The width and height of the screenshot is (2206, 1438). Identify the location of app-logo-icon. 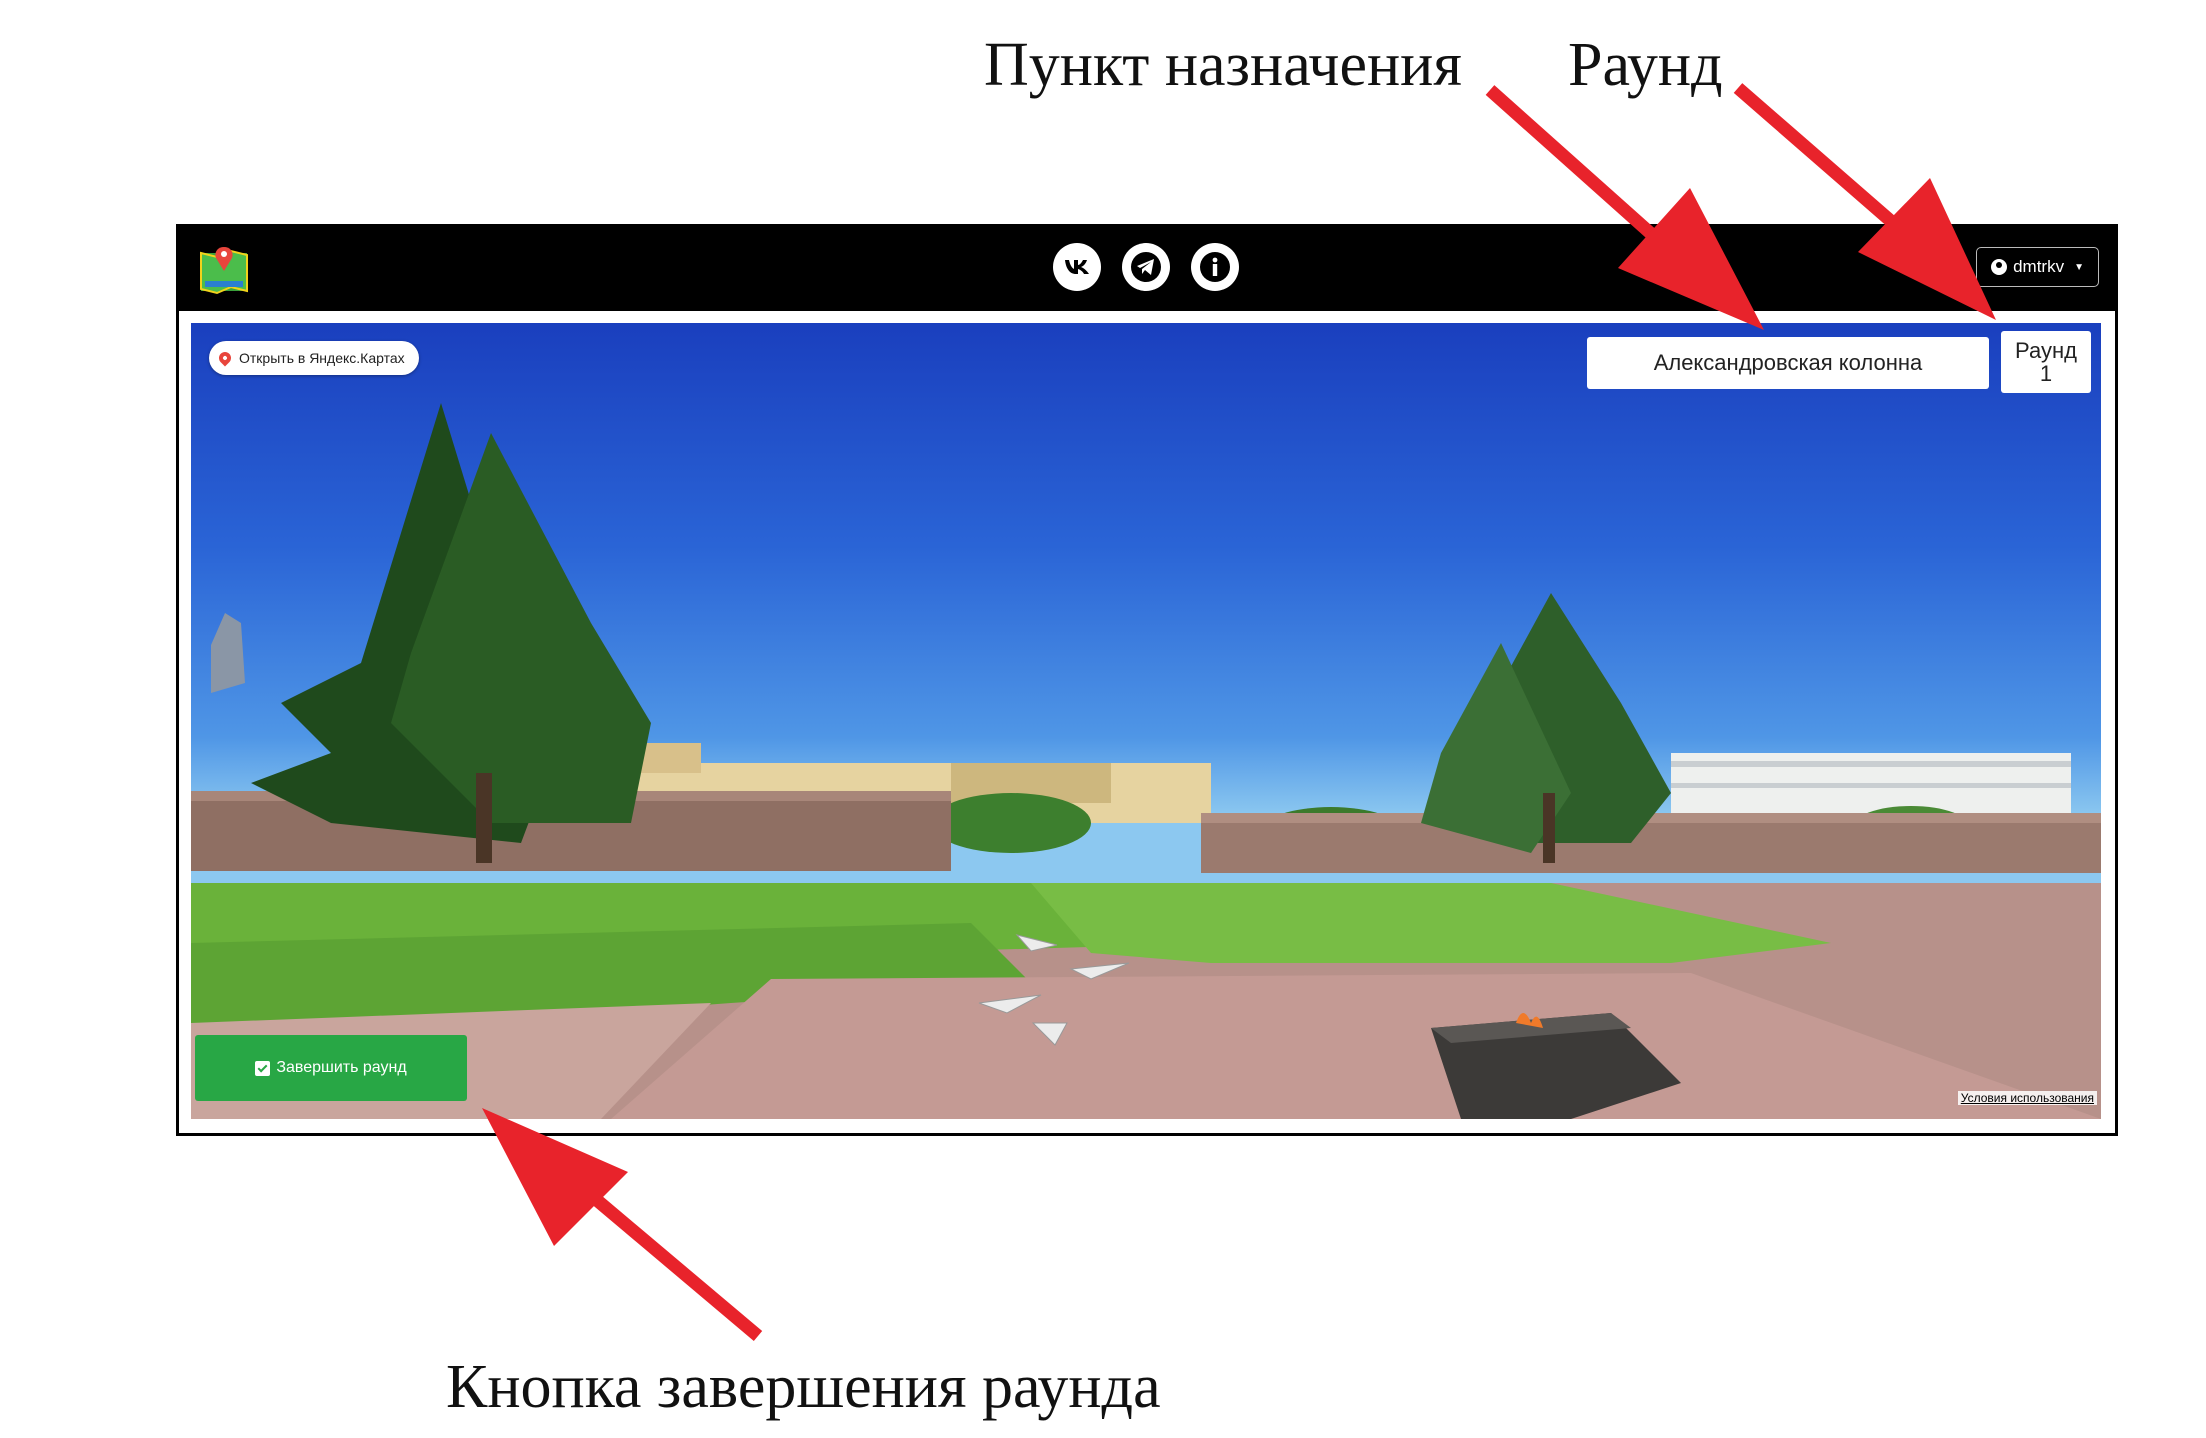
(224, 269).